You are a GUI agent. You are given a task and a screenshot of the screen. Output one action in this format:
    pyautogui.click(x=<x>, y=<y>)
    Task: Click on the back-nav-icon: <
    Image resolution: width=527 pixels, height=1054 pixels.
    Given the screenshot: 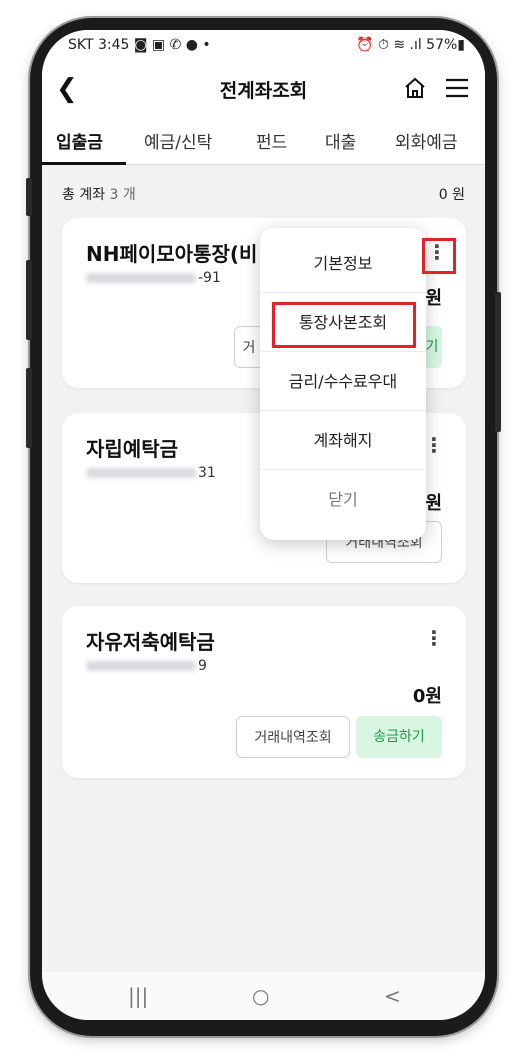 What is the action you would take?
    pyautogui.click(x=392, y=996)
    